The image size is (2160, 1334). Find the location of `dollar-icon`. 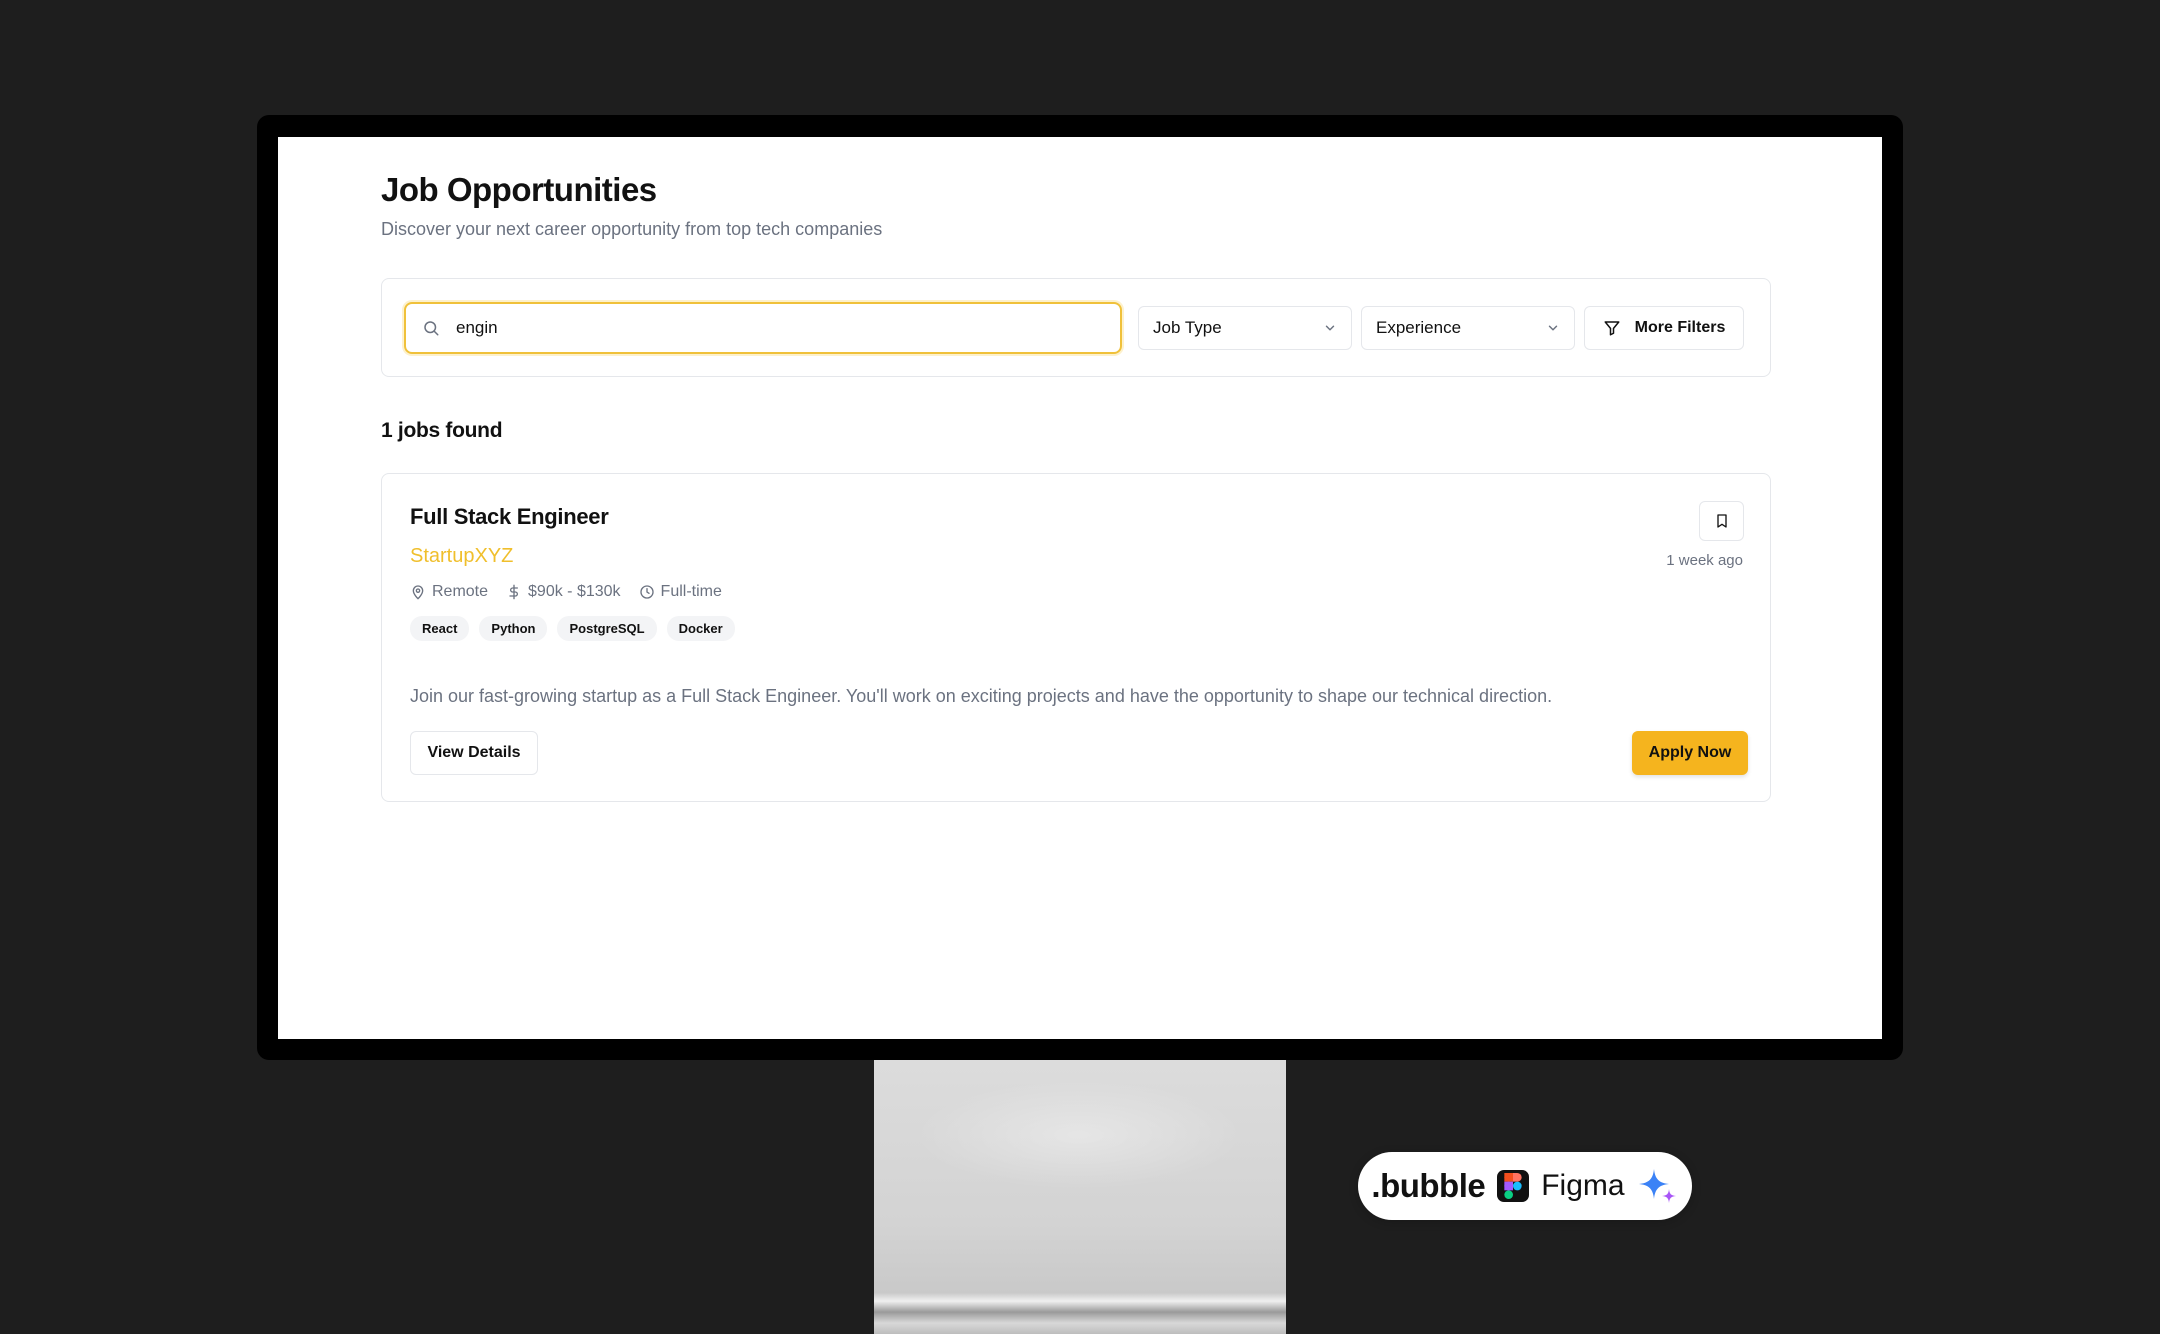

dollar-icon is located at coordinates (514, 592).